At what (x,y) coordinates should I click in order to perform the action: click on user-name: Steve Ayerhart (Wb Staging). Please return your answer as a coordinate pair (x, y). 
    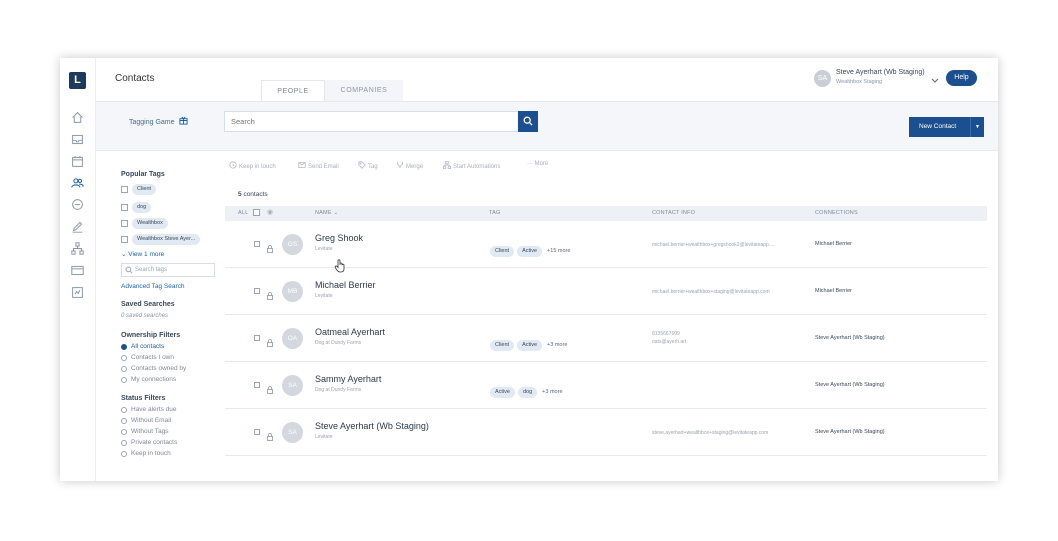
    Looking at the image, I should click on (880, 72).